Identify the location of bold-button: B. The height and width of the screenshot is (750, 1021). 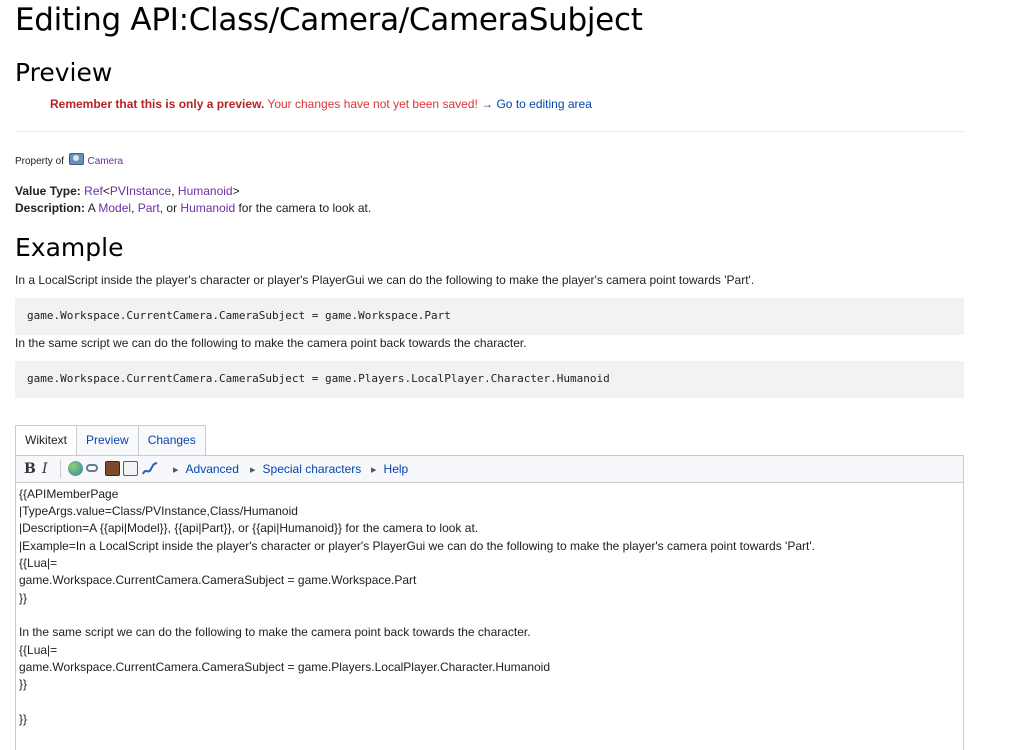
(30, 469).